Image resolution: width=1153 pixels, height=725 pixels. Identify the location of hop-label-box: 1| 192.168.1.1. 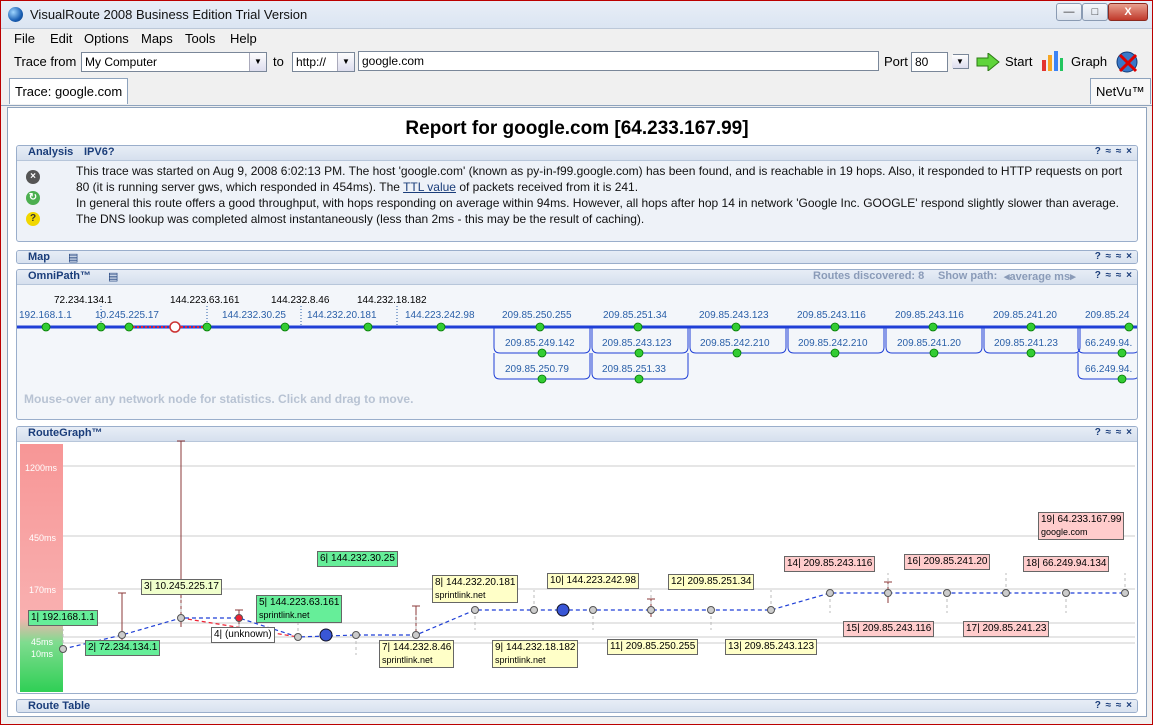
(63, 618).